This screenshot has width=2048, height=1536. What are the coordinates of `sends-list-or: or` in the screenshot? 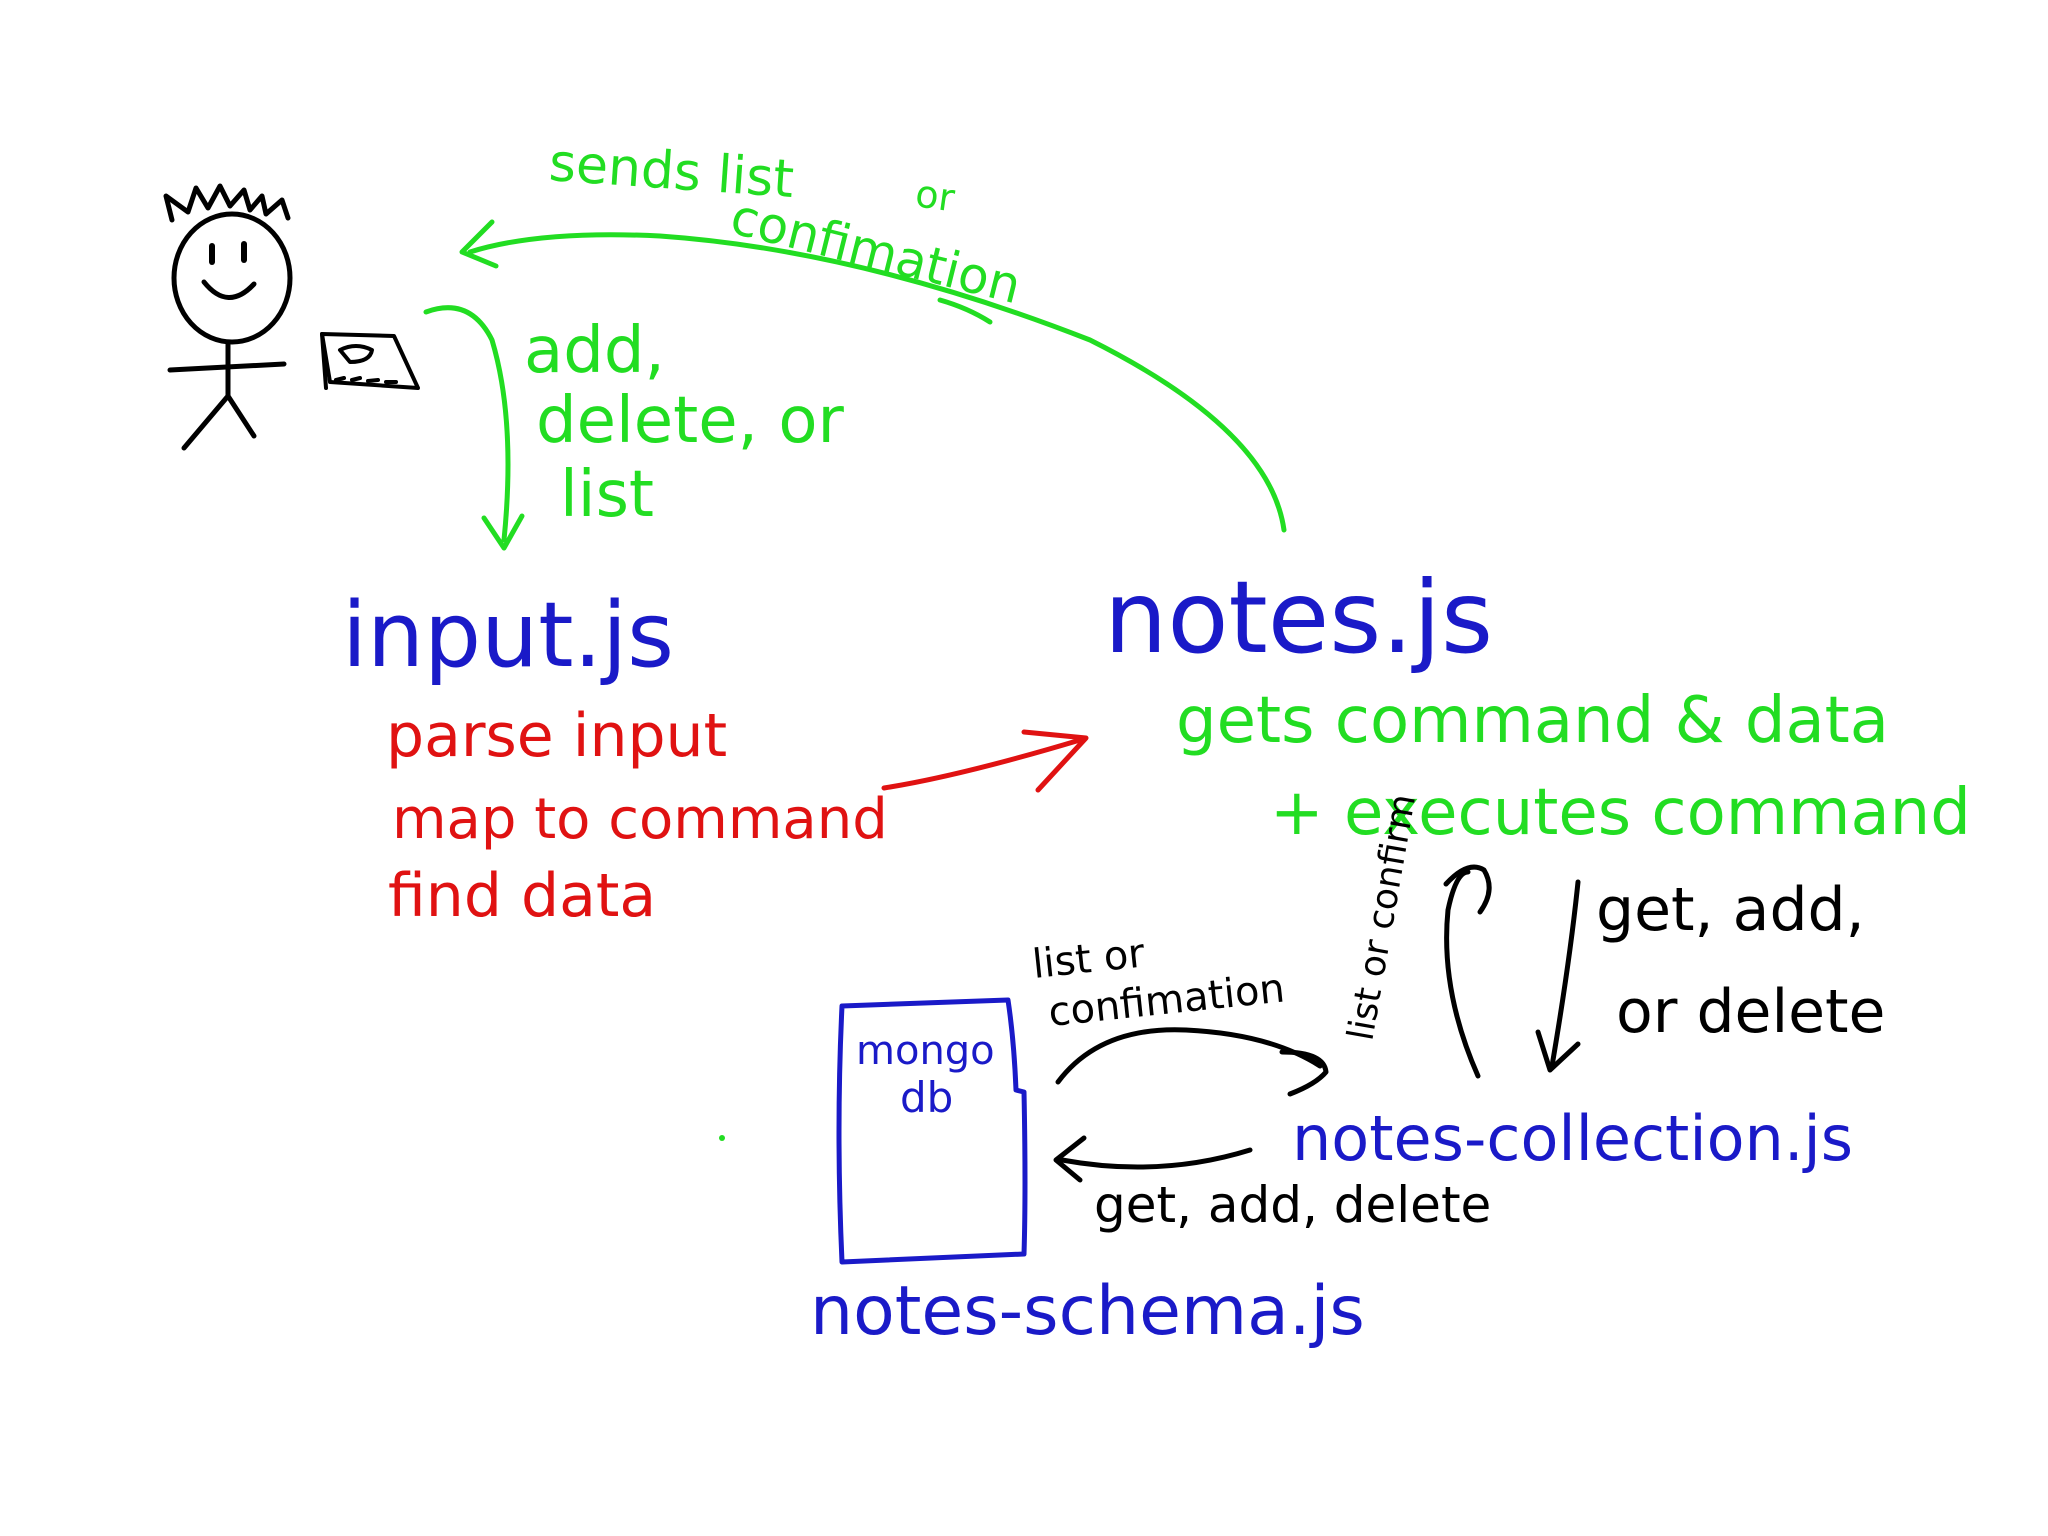 It's located at (935, 195).